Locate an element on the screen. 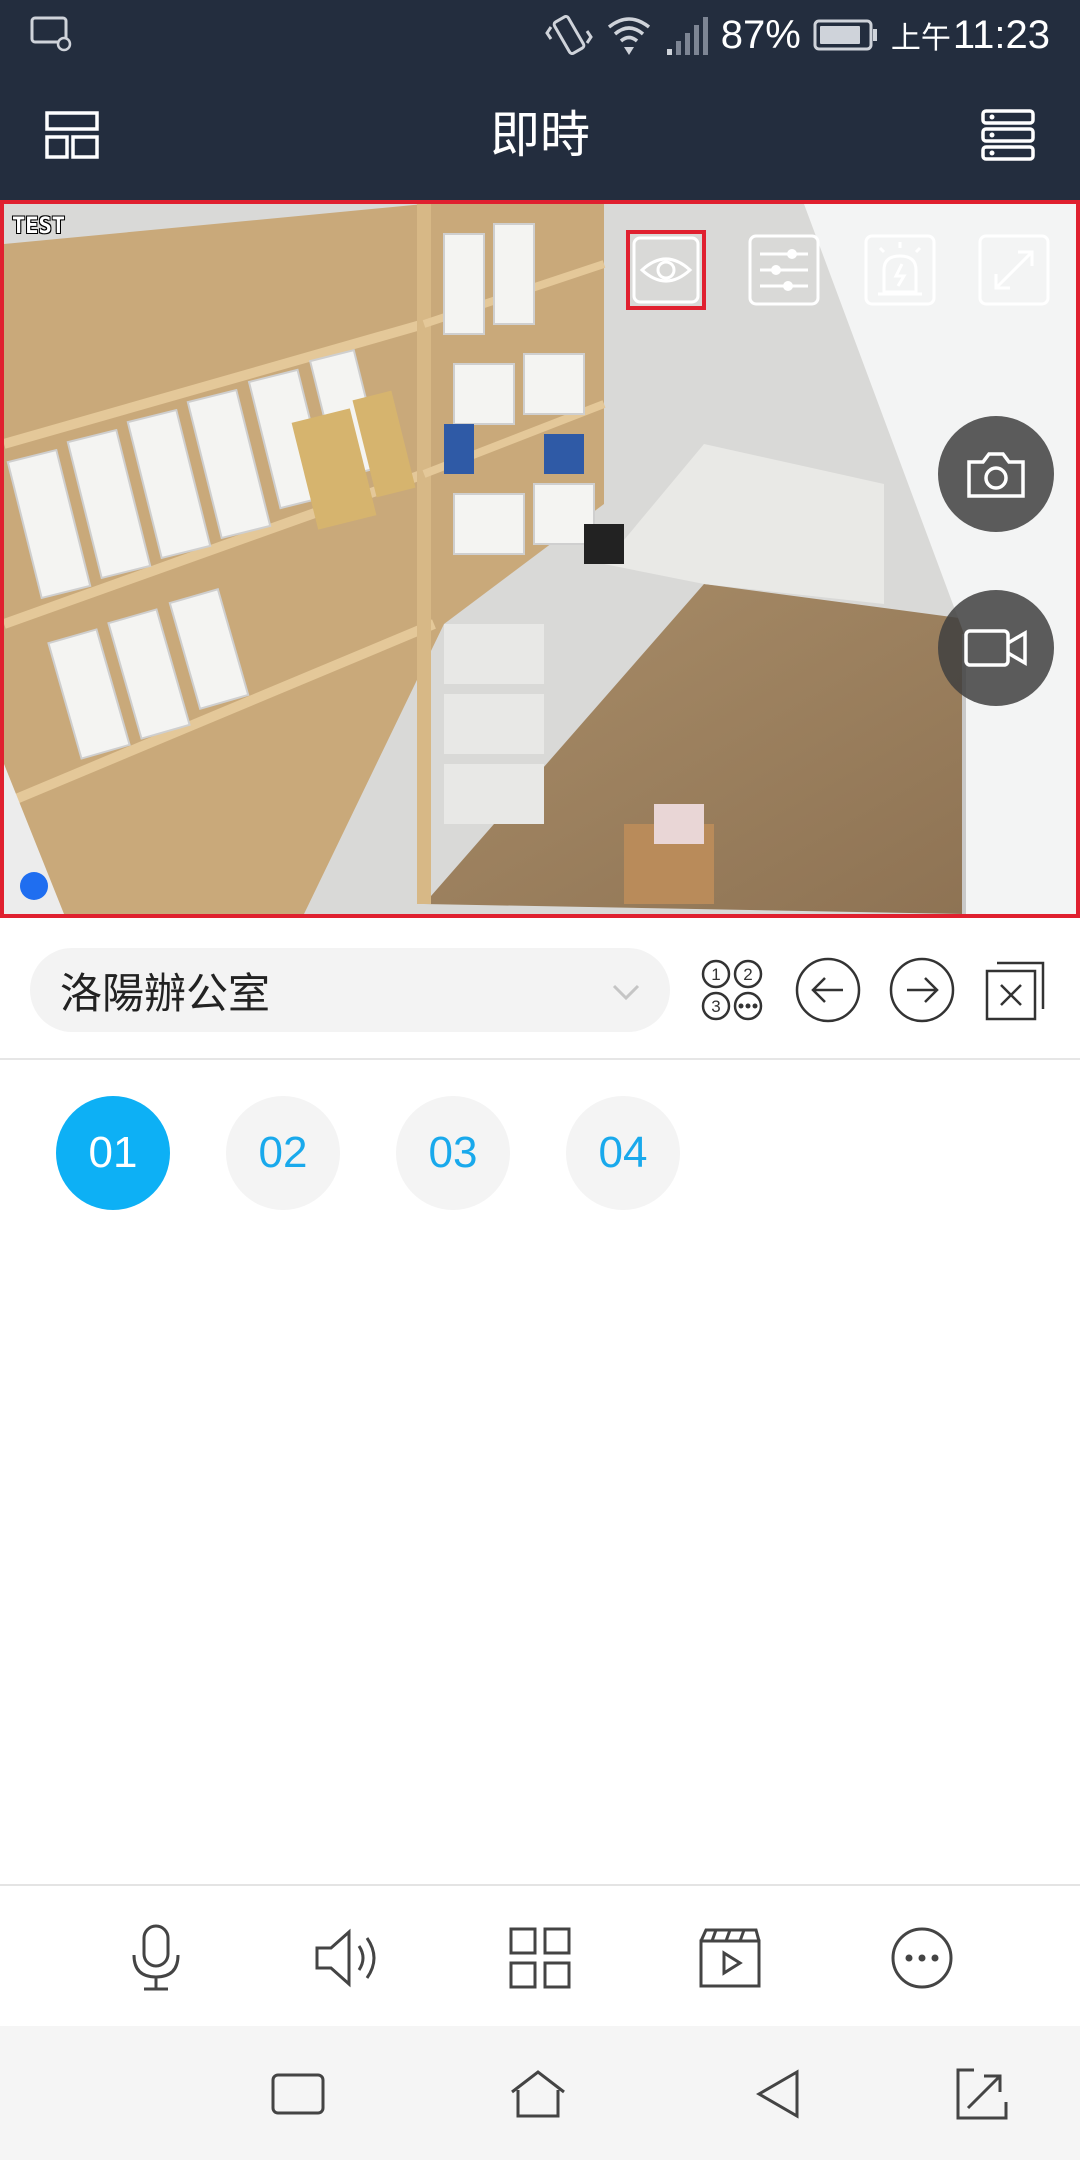 The height and width of the screenshot is (2160, 1080). playback-icon is located at coordinates (730, 1958).